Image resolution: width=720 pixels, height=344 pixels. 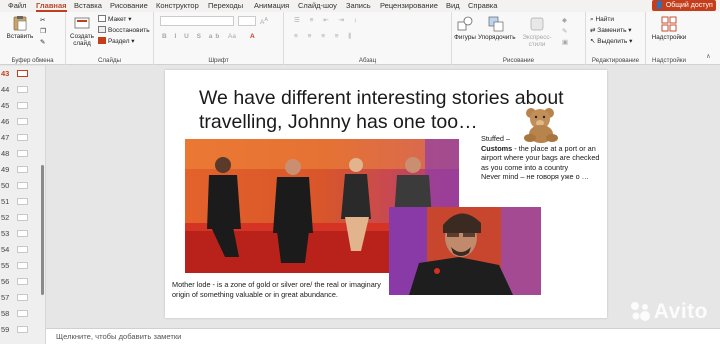 I want to click on tab-insert: Вставка, so click(x=88, y=6).